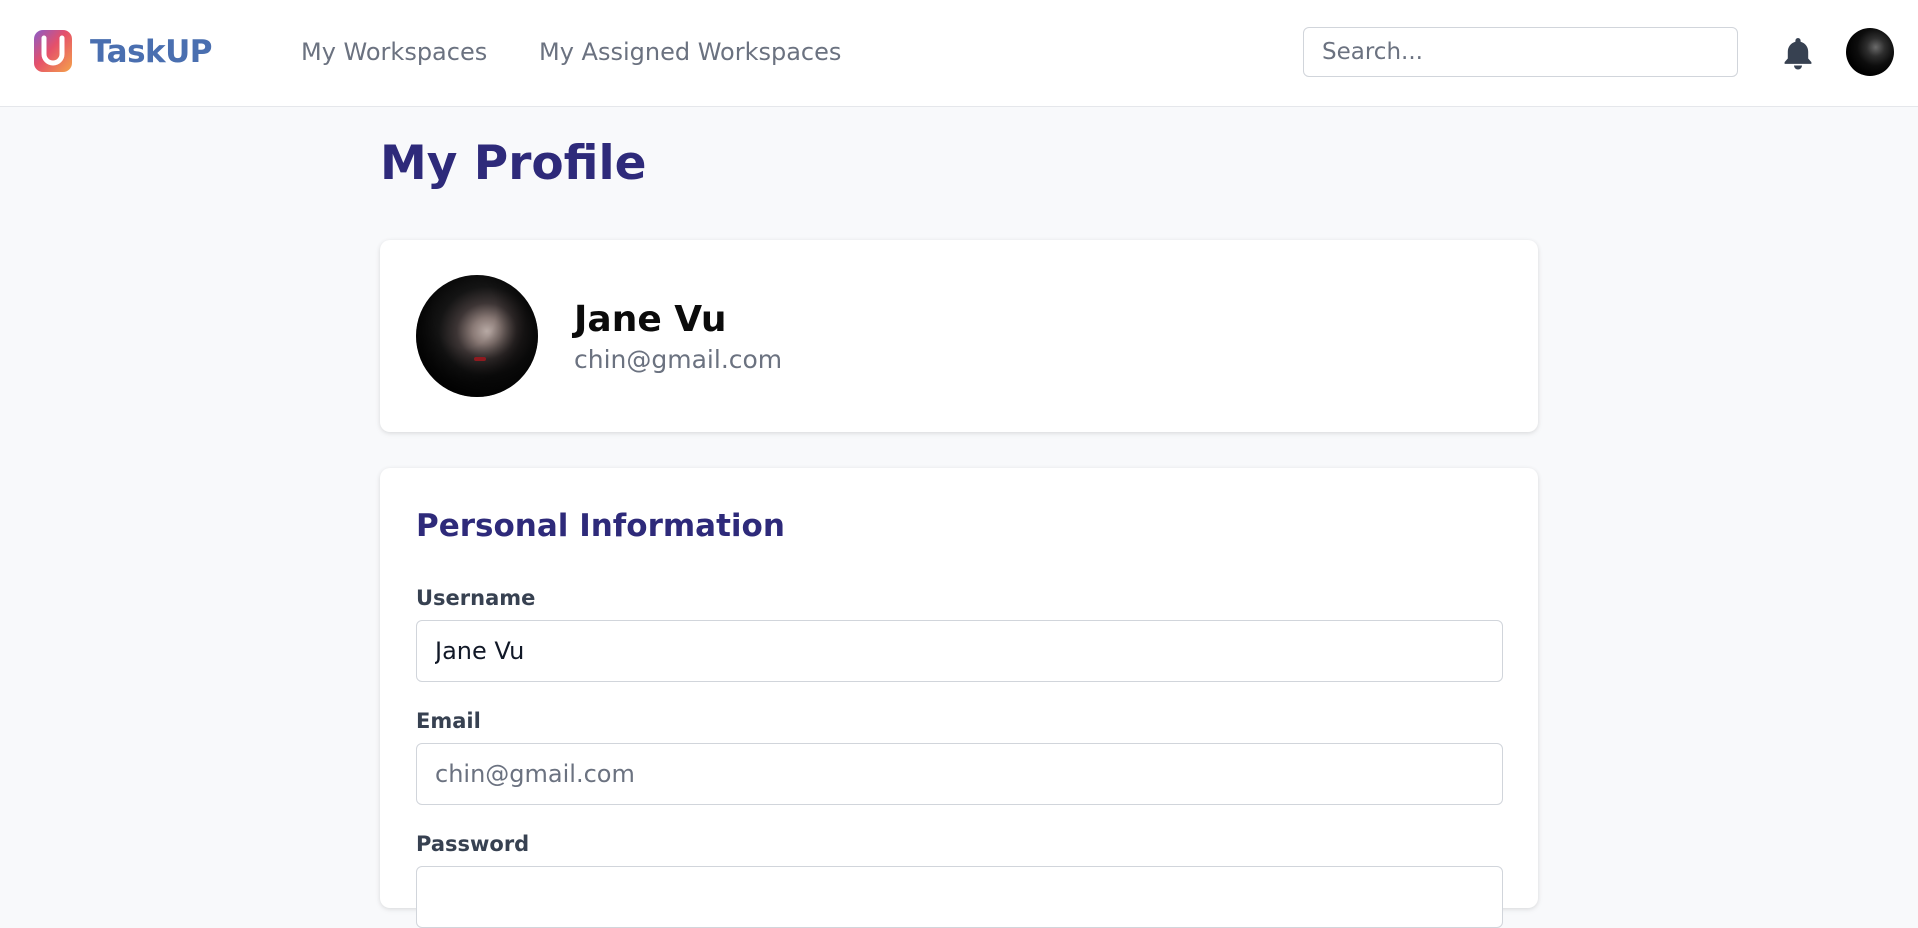 Image resolution: width=1918 pixels, height=928 pixels. What do you see at coordinates (678, 359) in the screenshot?
I see `profile-email: chin@gmail.com` at bounding box center [678, 359].